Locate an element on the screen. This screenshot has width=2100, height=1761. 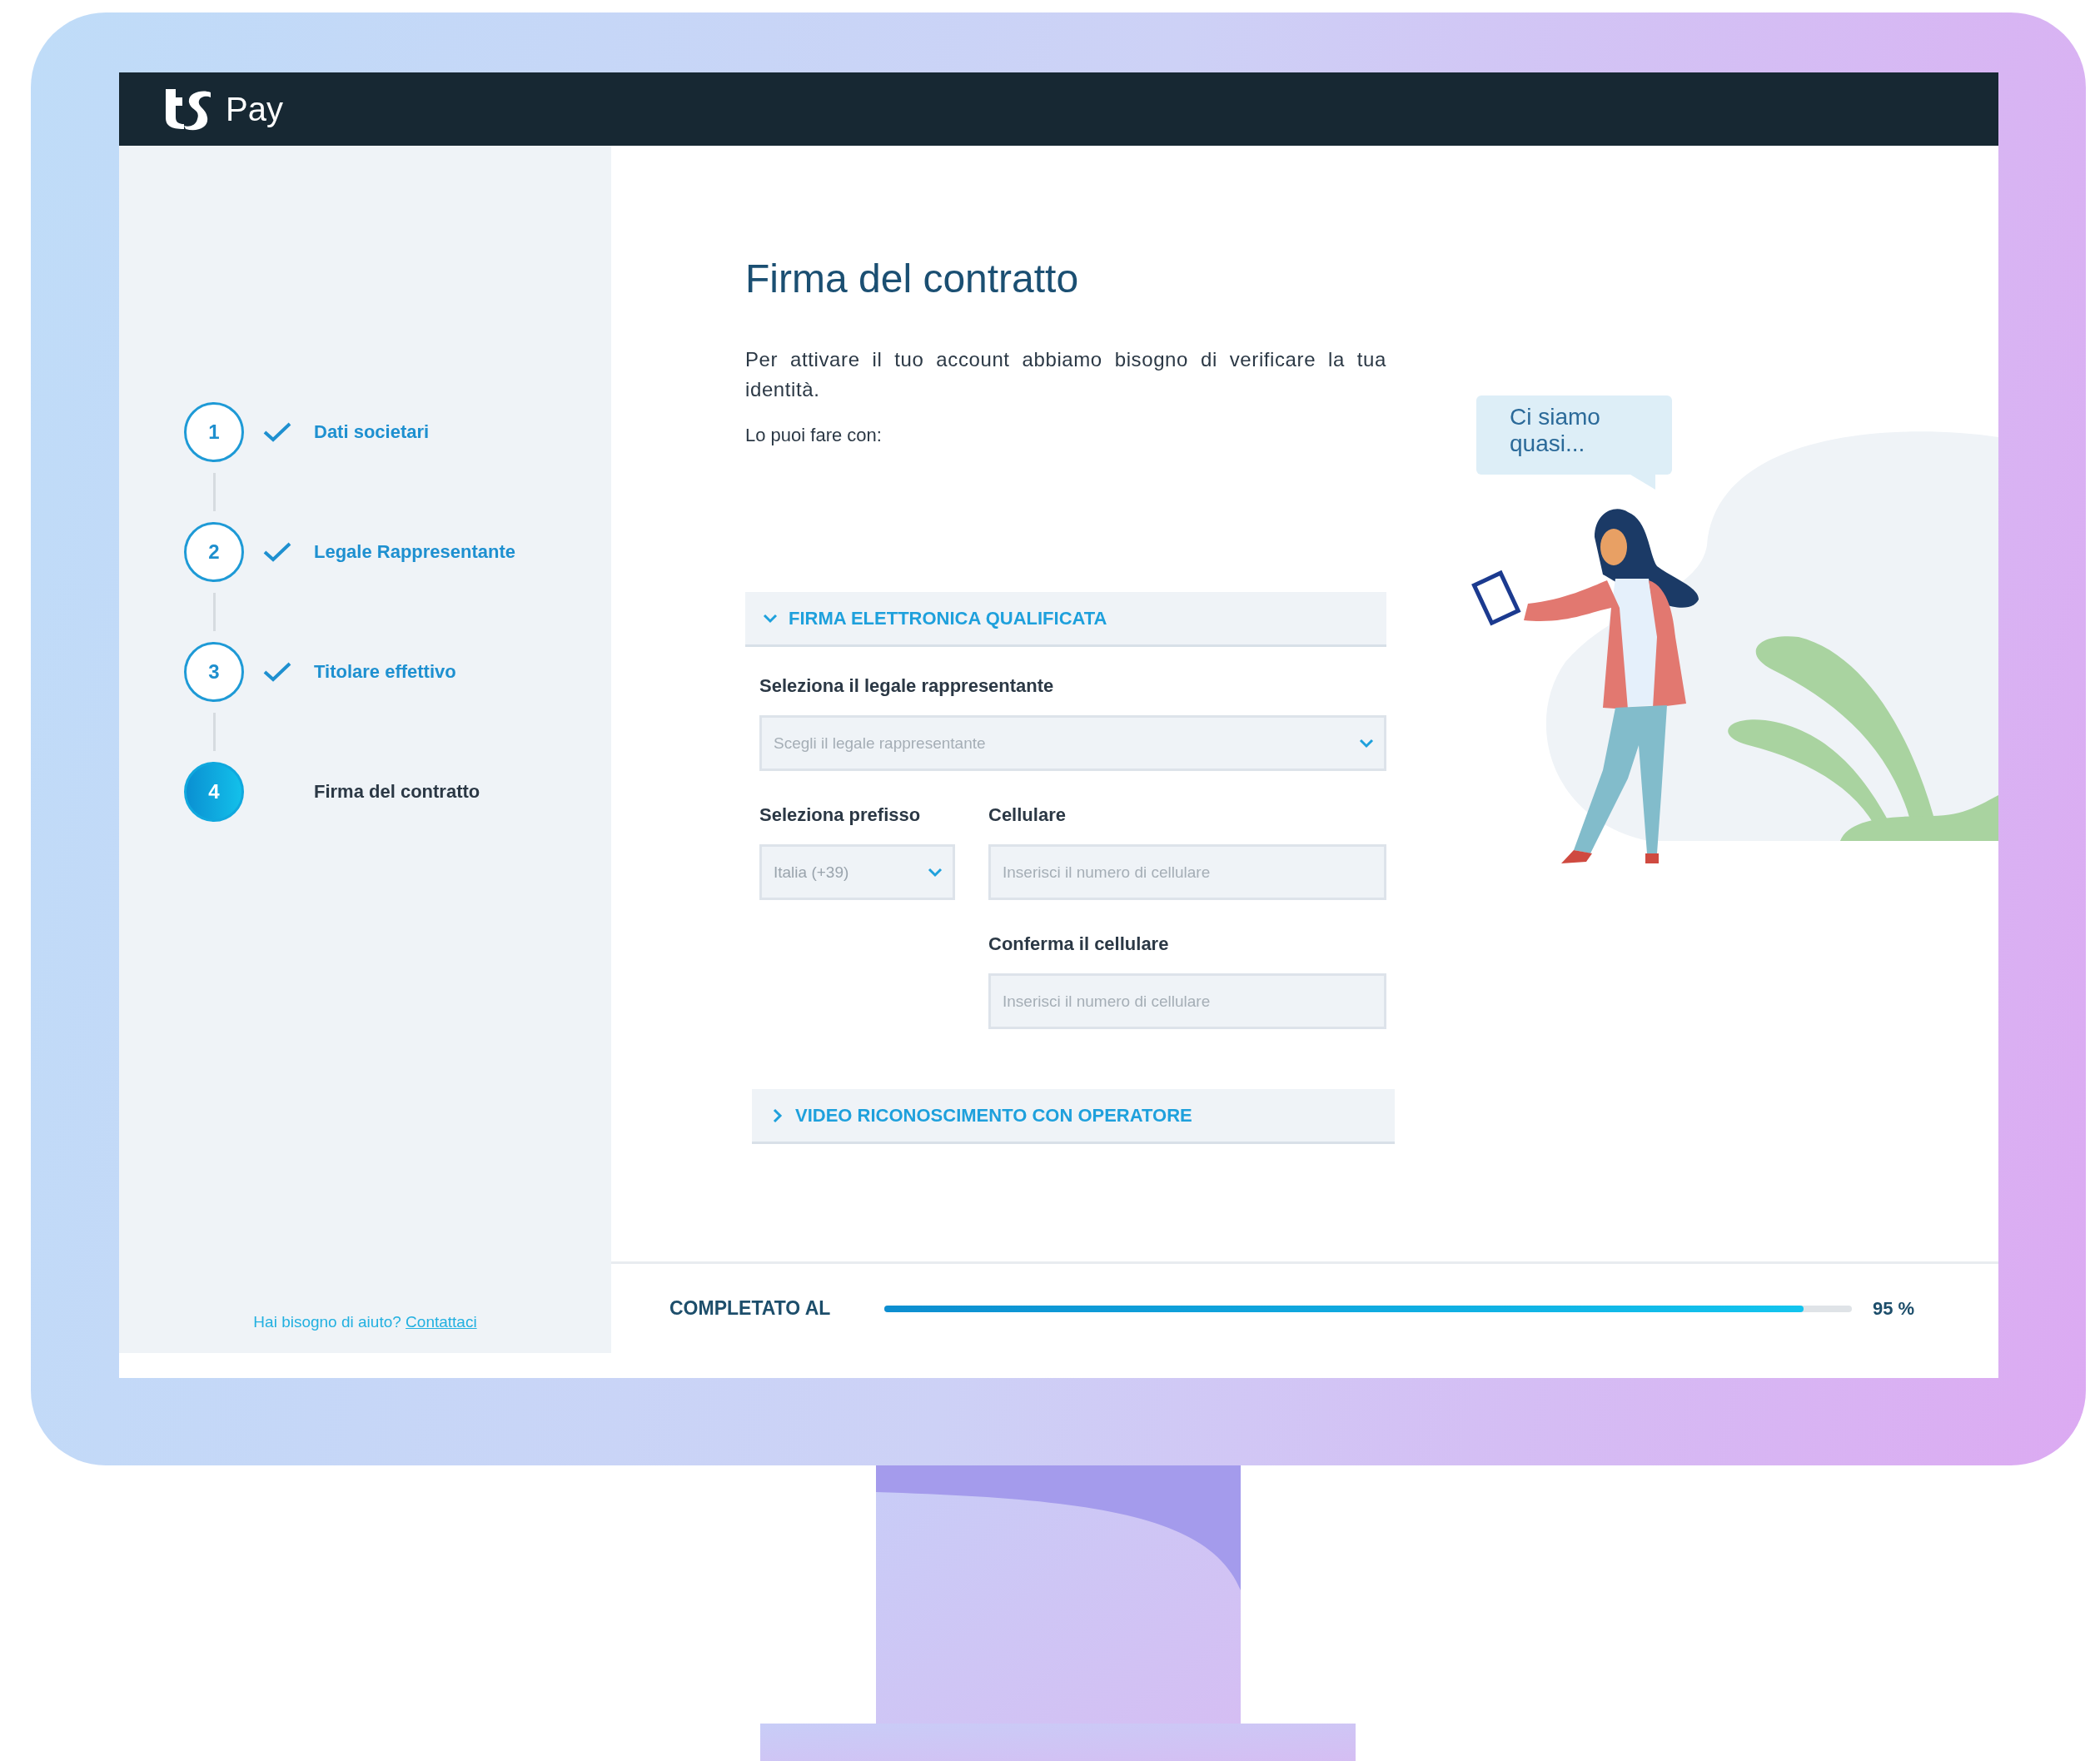
dropdown-field: Scegli il legale rappresentante is located at coordinates (1073, 743).